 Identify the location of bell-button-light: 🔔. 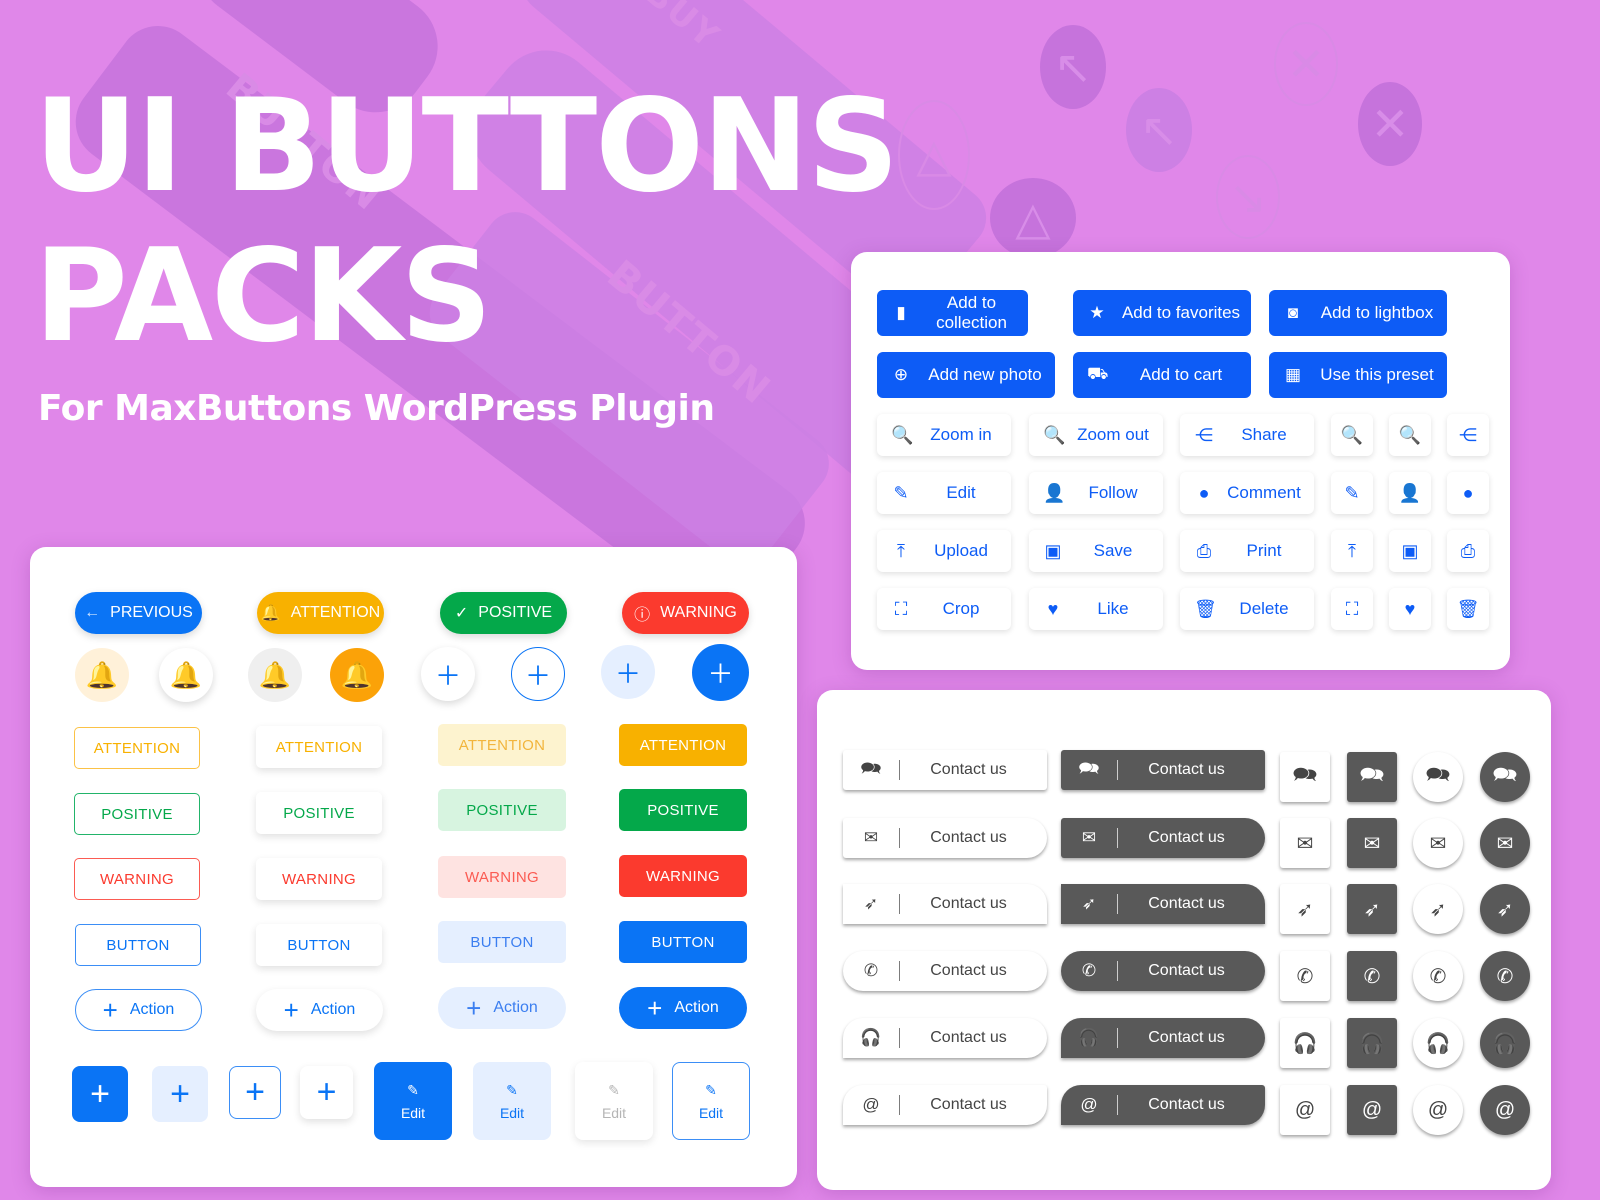
(102, 675).